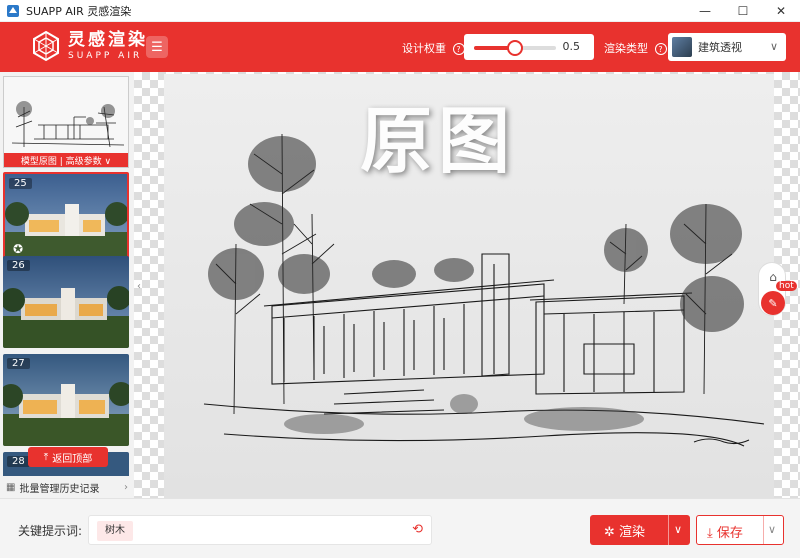 Image resolution: width=800 pixels, height=558 pixels. Describe the element at coordinates (18, 265) in the screenshot. I see `history-number: 26` at that location.